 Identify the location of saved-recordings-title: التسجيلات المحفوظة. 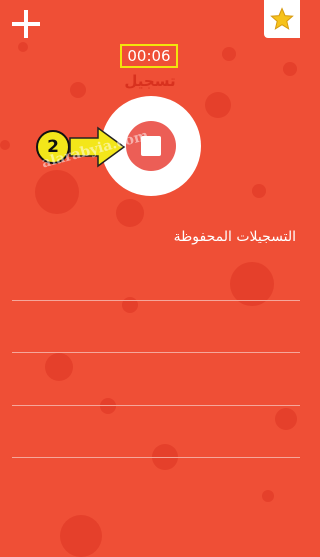
(234, 237).